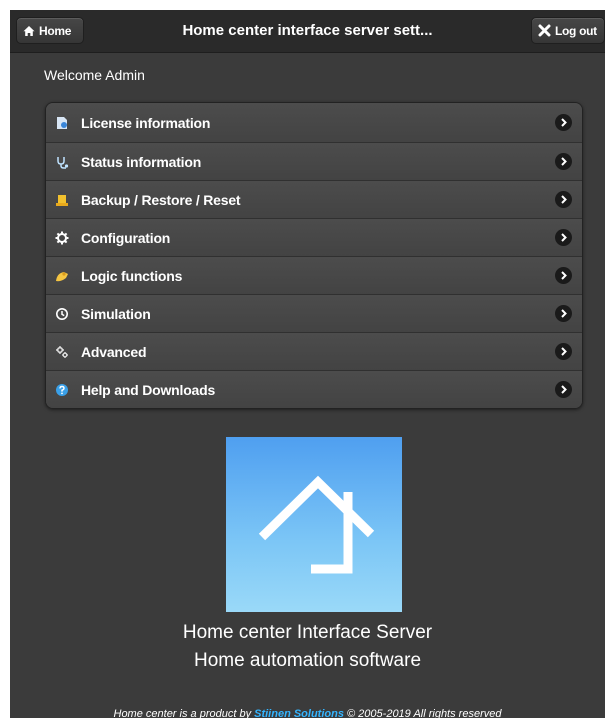  What do you see at coordinates (422, 713) in the screenshot?
I see `footer-suffix: © 2005-2019 All rights reserved` at bounding box center [422, 713].